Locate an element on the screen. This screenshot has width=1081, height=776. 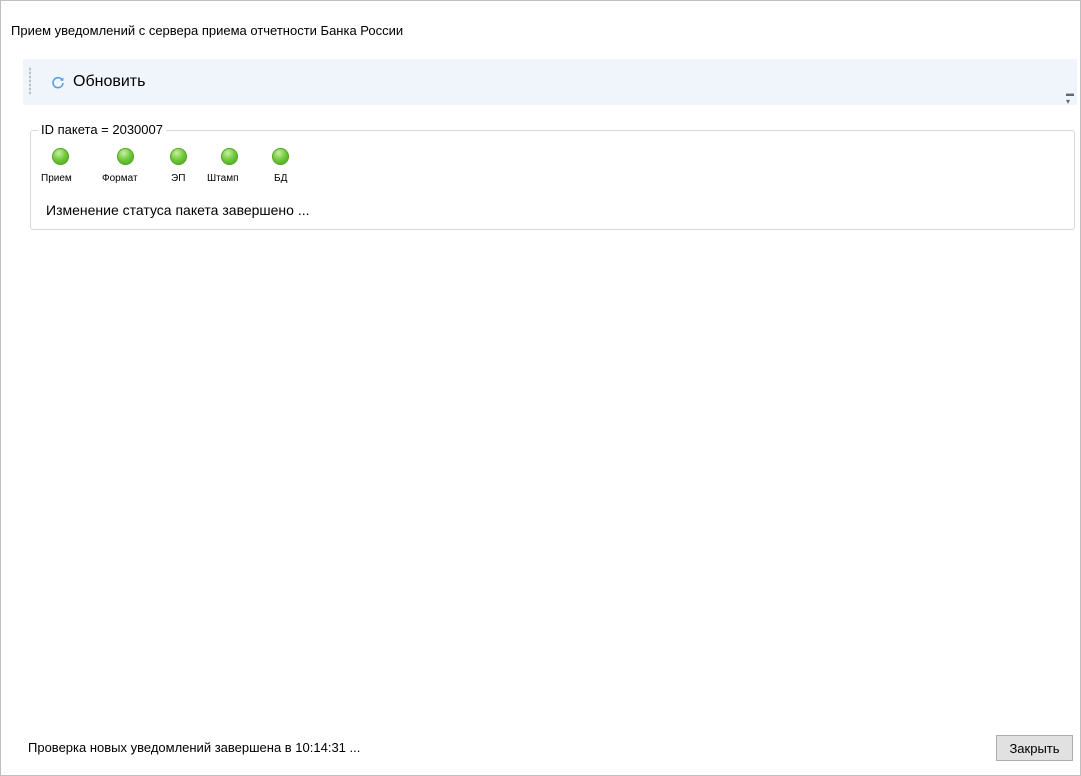
overflow-chevron-icon: ▬ ▾ is located at coordinates (1070, 98).